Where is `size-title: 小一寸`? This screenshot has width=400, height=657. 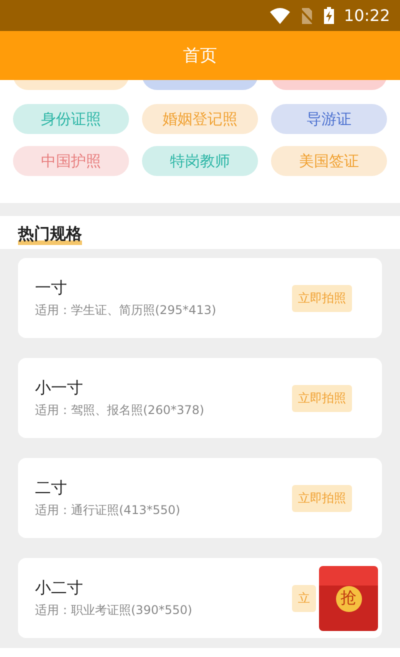 size-title: 小一寸 is located at coordinates (59, 388).